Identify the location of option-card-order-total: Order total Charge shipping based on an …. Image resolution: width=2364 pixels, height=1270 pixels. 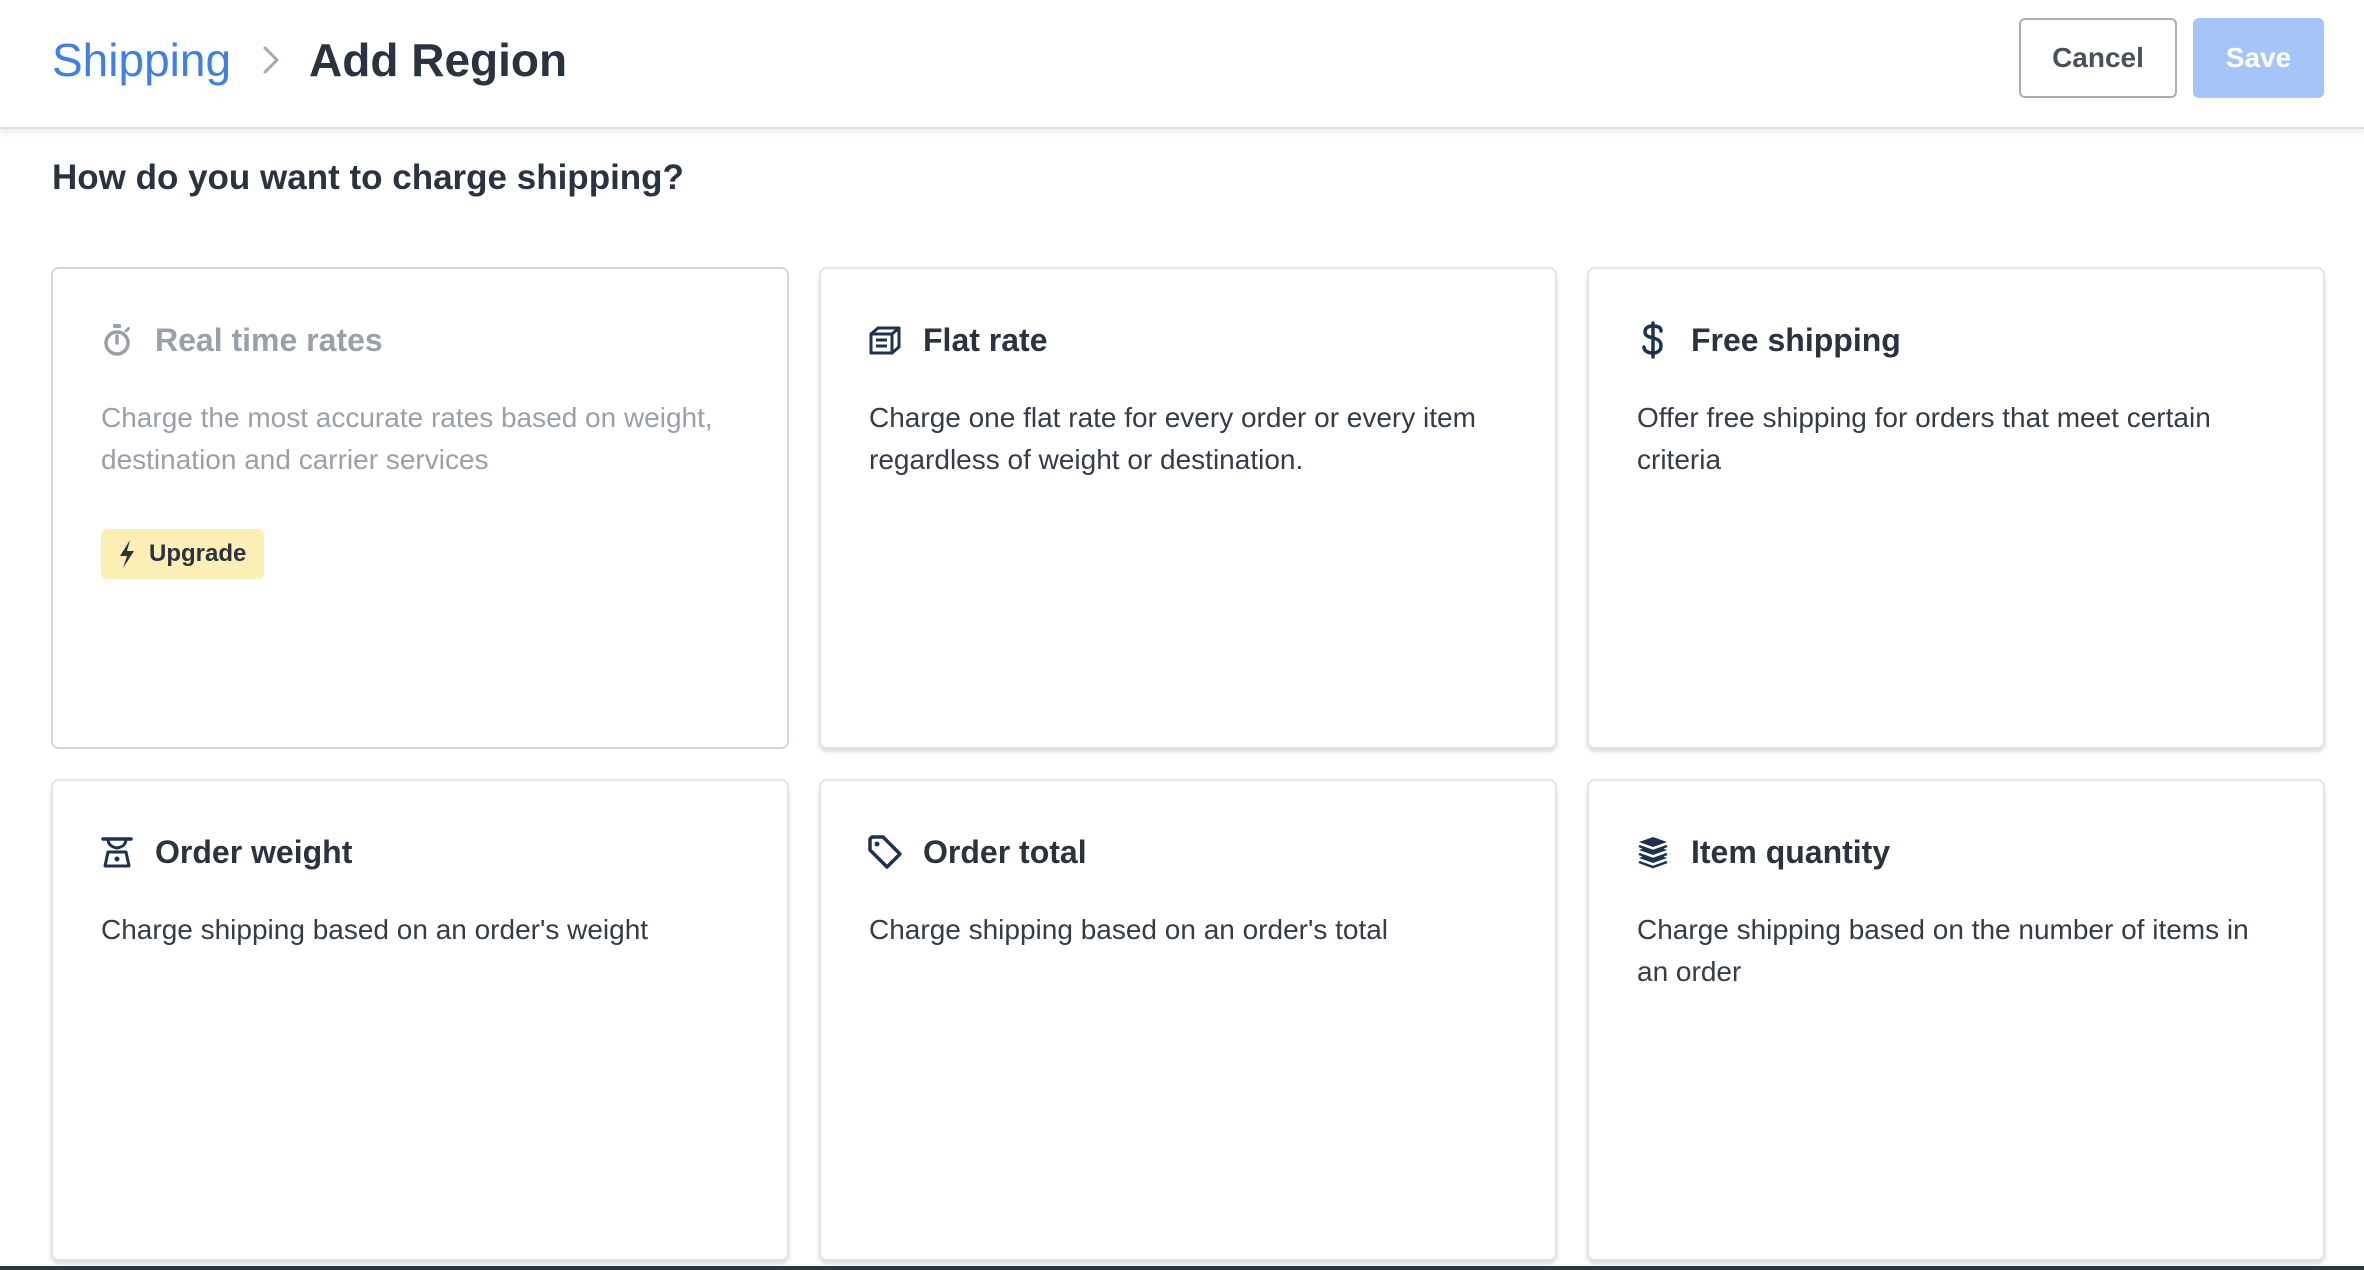
(1188, 1020).